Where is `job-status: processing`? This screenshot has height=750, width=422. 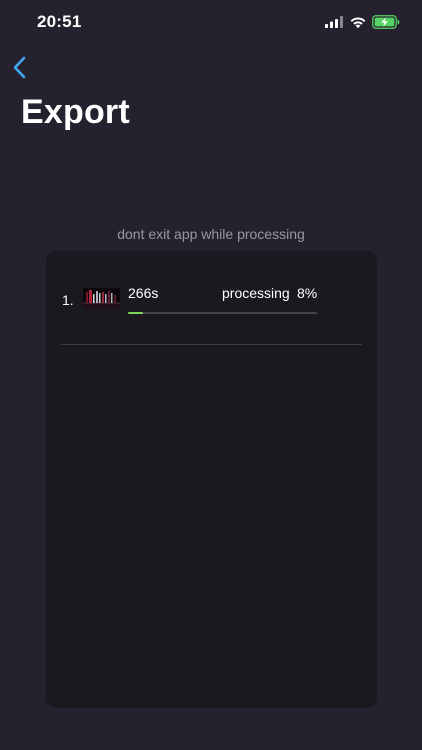 job-status: processing is located at coordinates (256, 293).